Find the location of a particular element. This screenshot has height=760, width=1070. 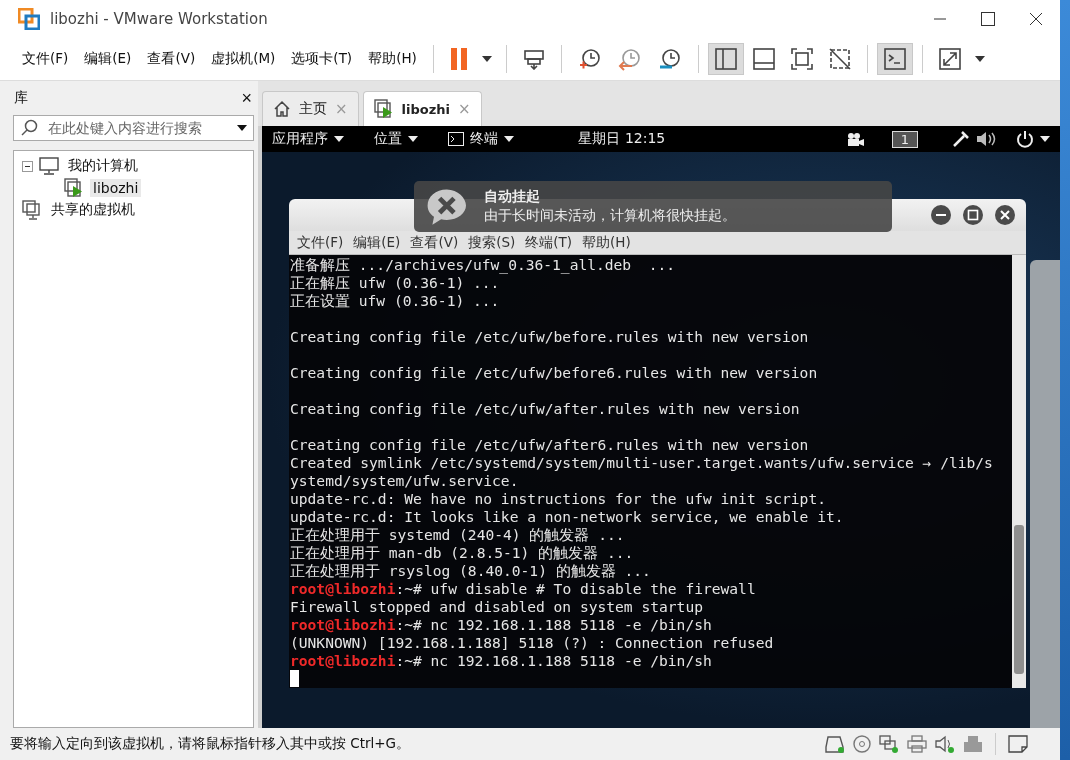

cd-icon is located at coordinates (862, 744).